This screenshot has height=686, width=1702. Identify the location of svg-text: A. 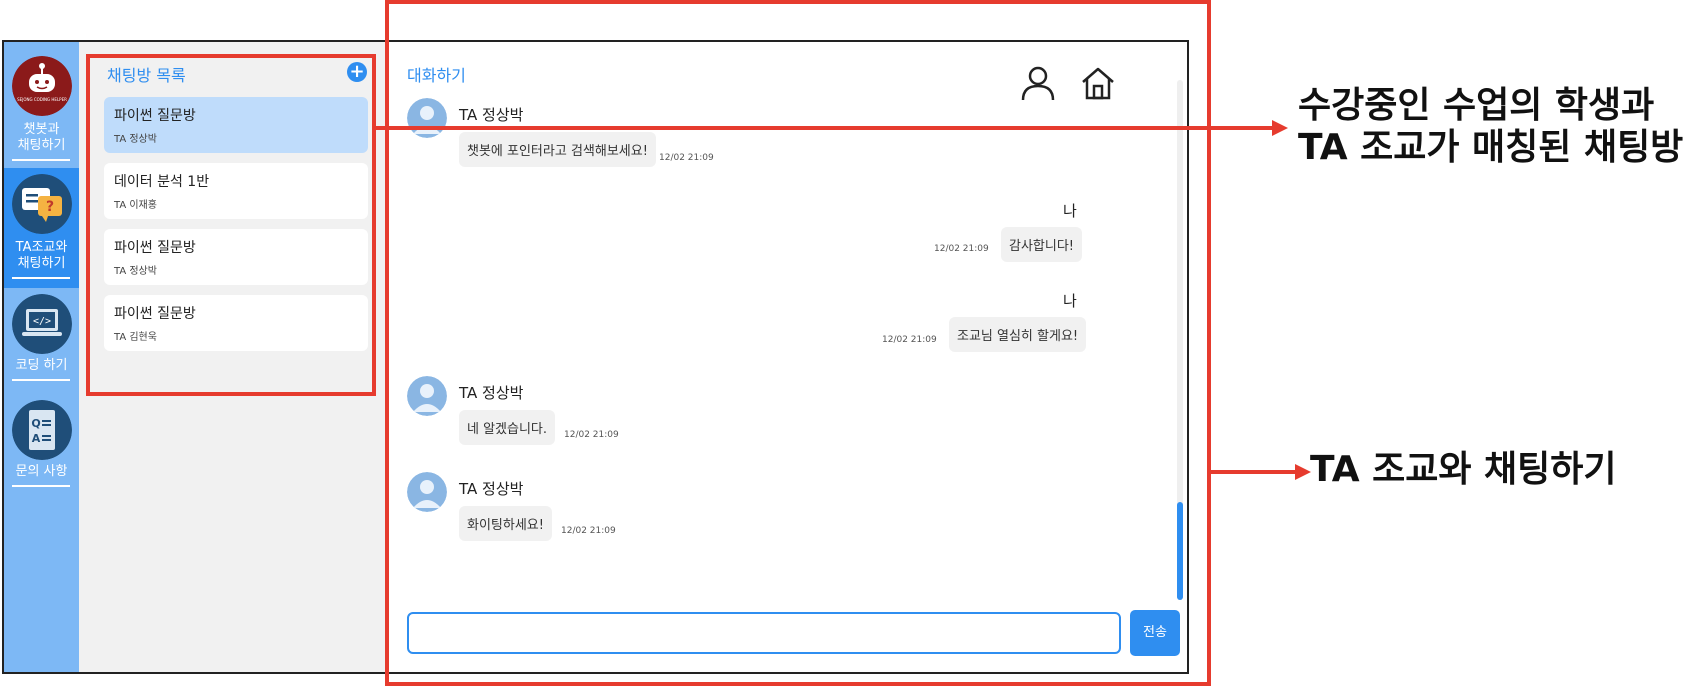
(36, 438).